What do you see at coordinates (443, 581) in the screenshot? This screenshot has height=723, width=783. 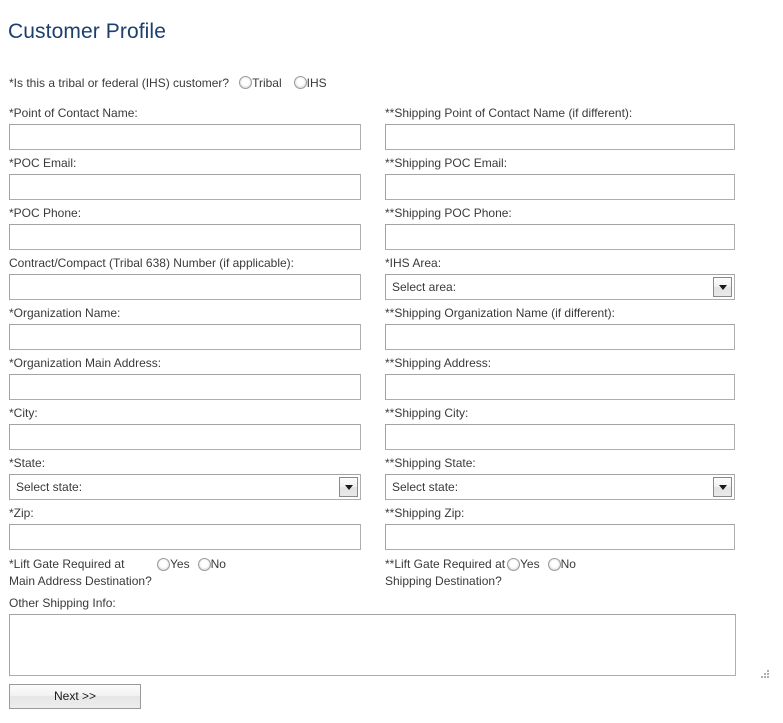 I see `liftgate-shipping-label-line2: Shipping Destination?` at bounding box center [443, 581].